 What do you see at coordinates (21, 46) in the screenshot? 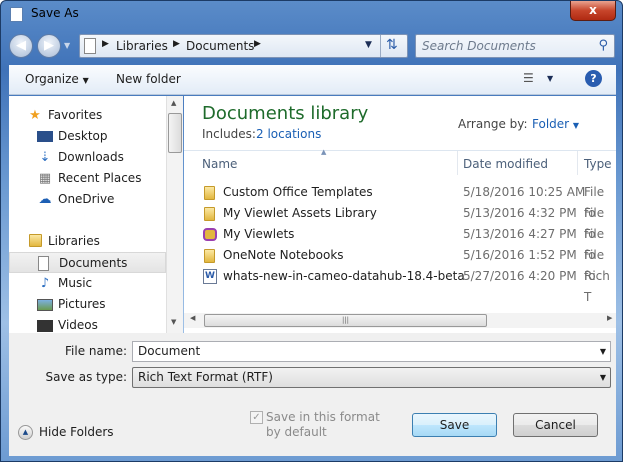
I see `back-button: ◀` at bounding box center [21, 46].